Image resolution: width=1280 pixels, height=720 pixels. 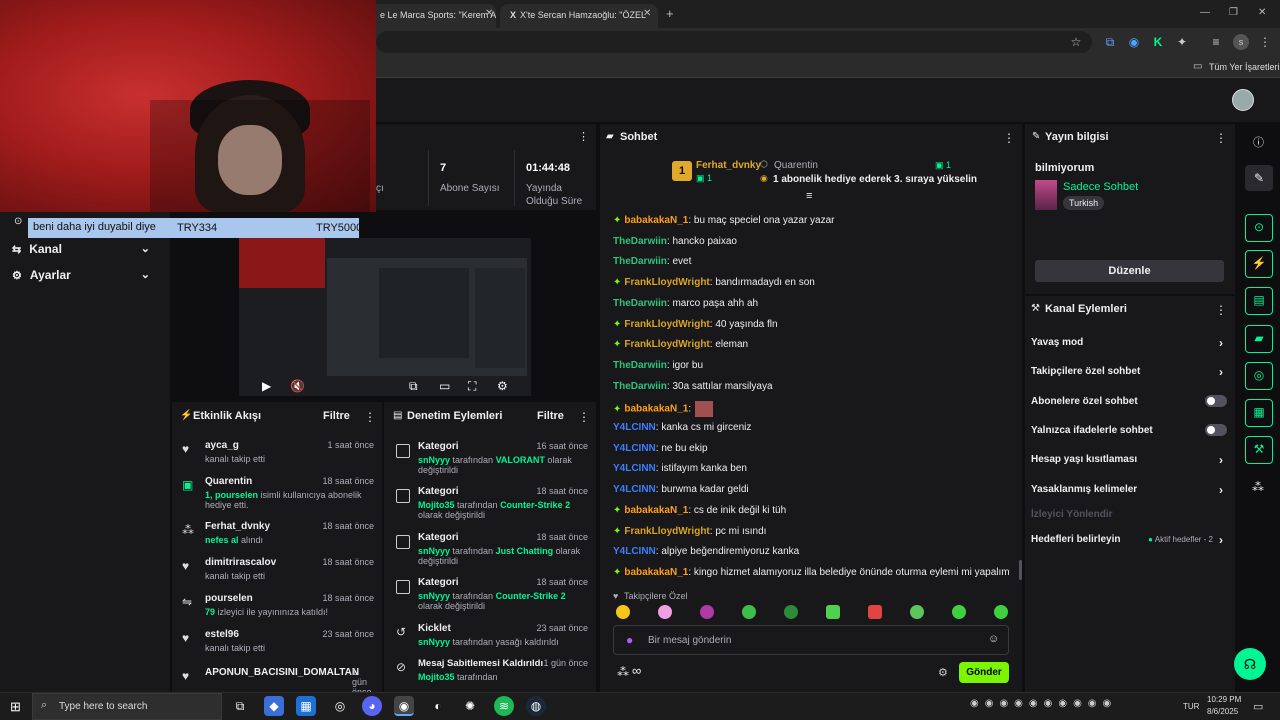 What do you see at coordinates (404, 706) in the screenshot?
I see `chrome-icon: ◉` at bounding box center [404, 706].